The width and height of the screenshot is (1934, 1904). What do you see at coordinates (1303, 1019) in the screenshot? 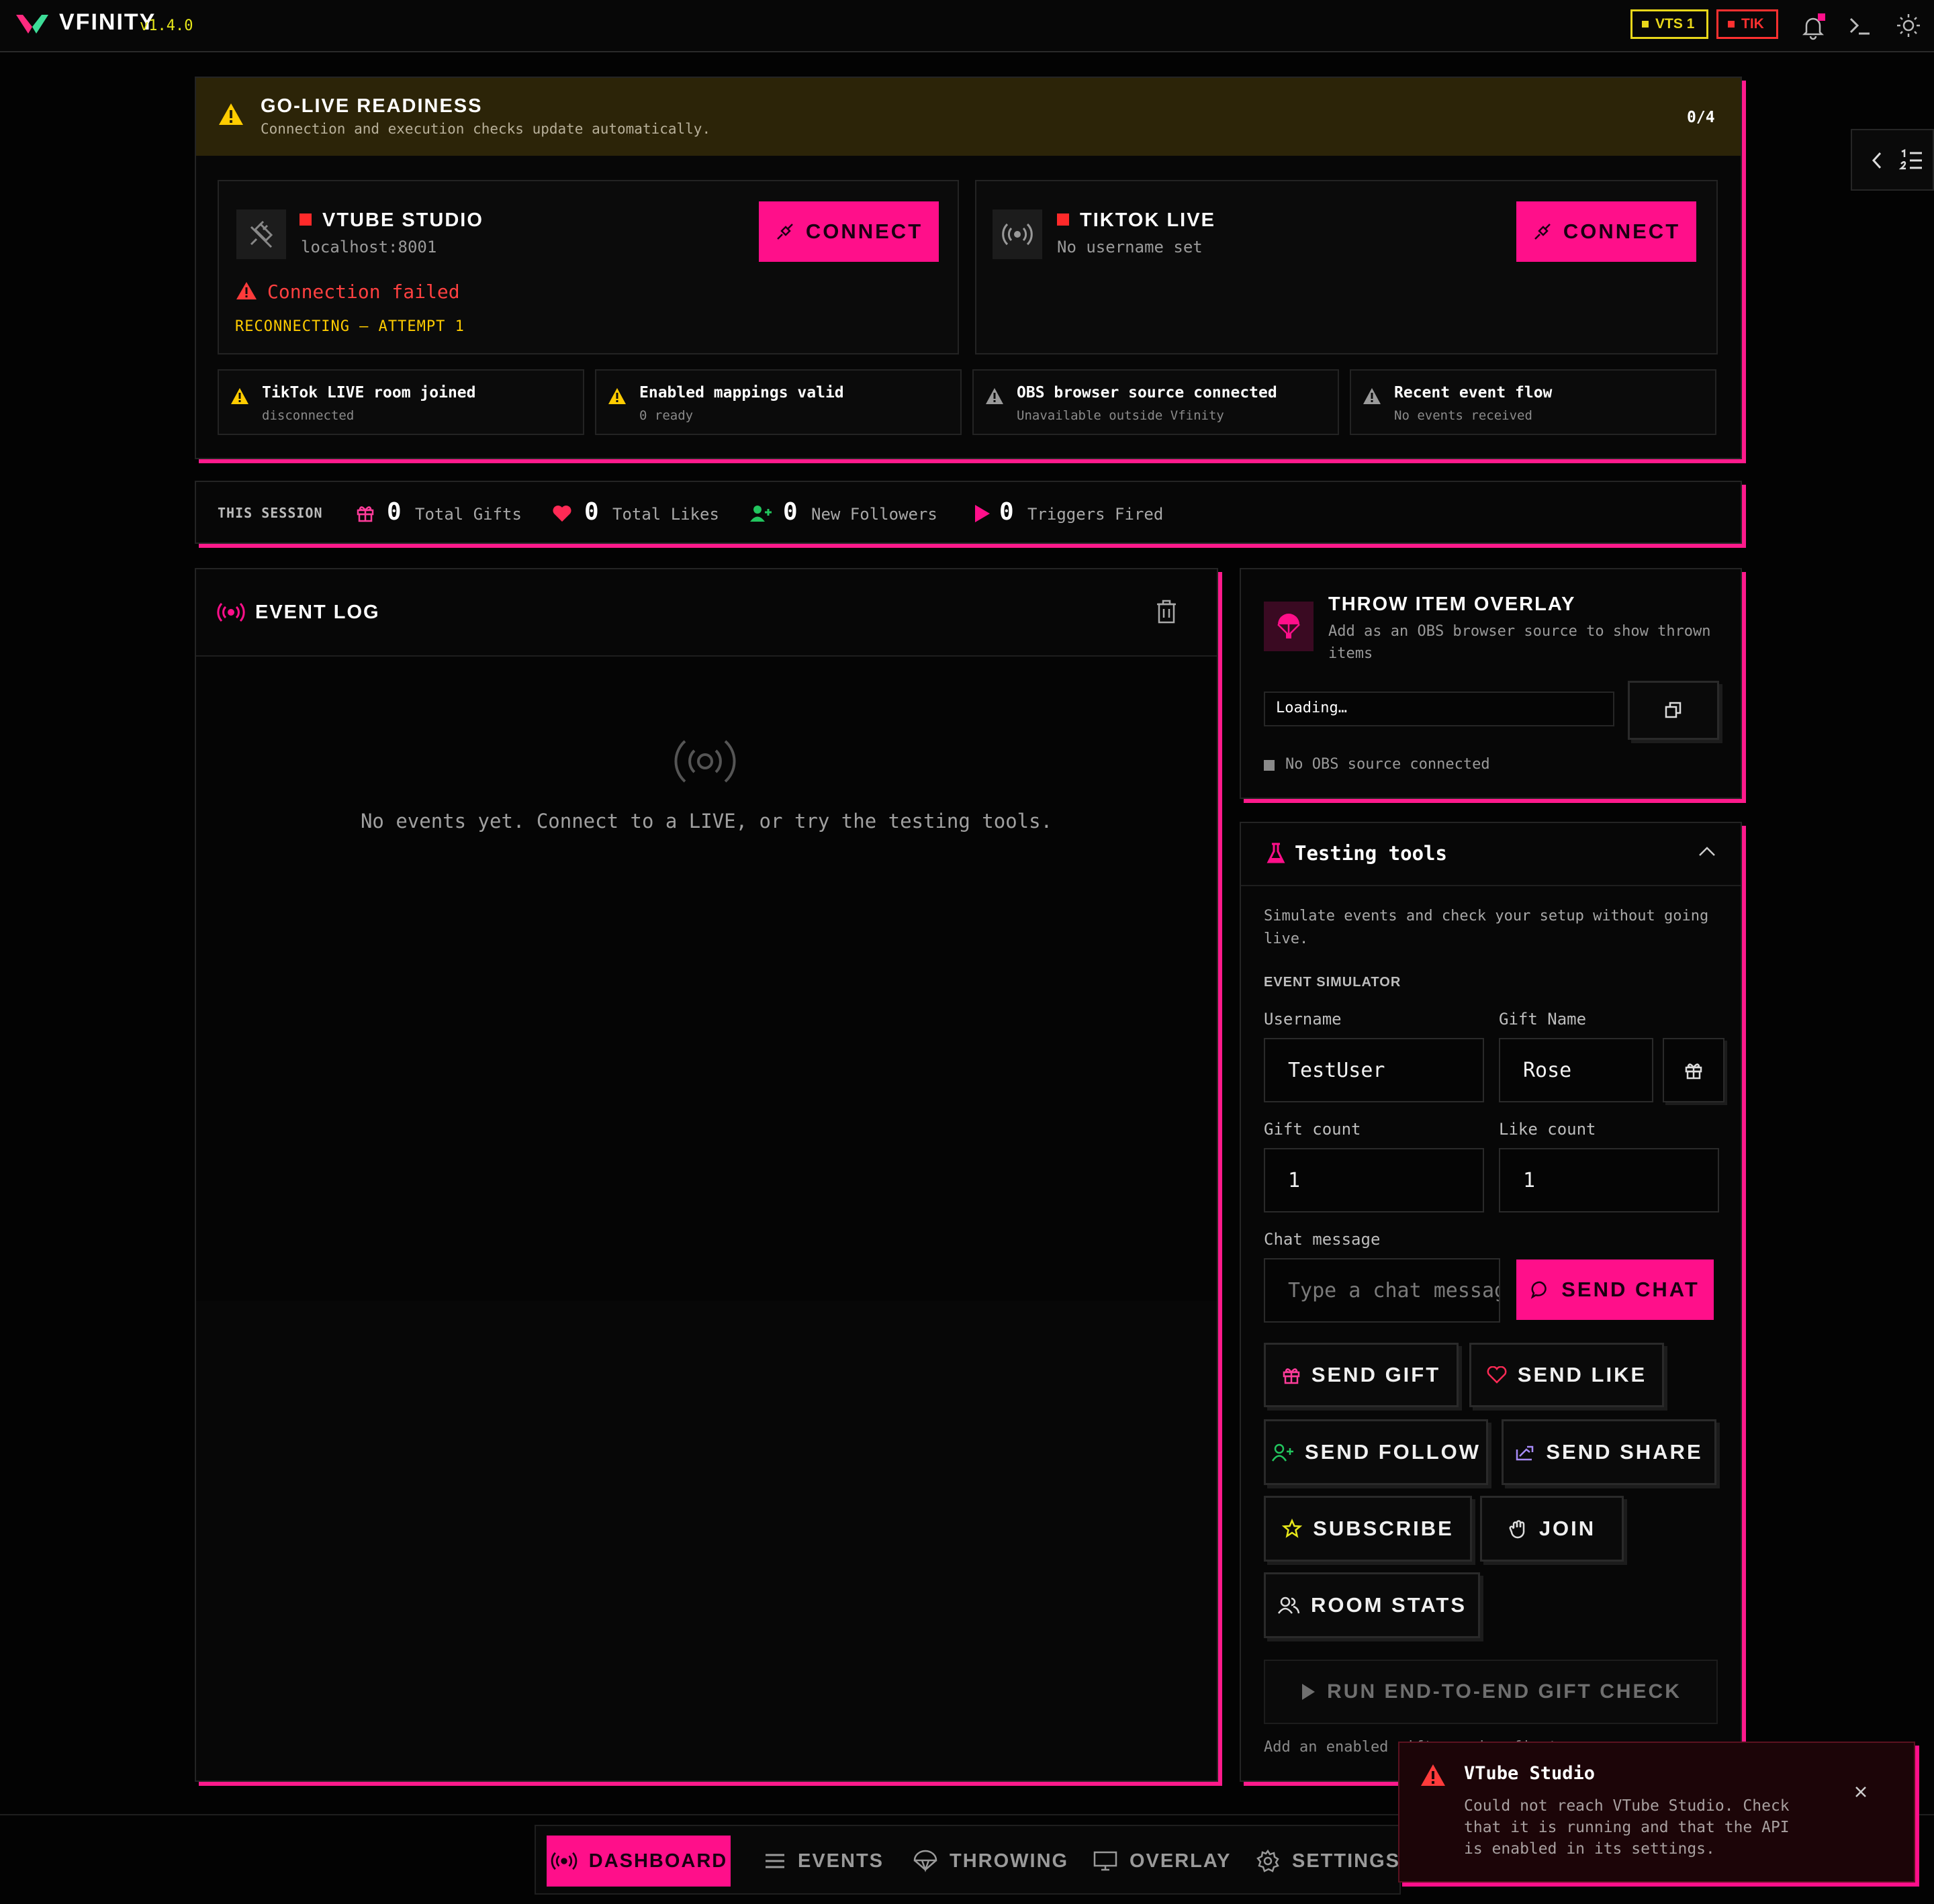
I see `username-label: Username` at bounding box center [1303, 1019].